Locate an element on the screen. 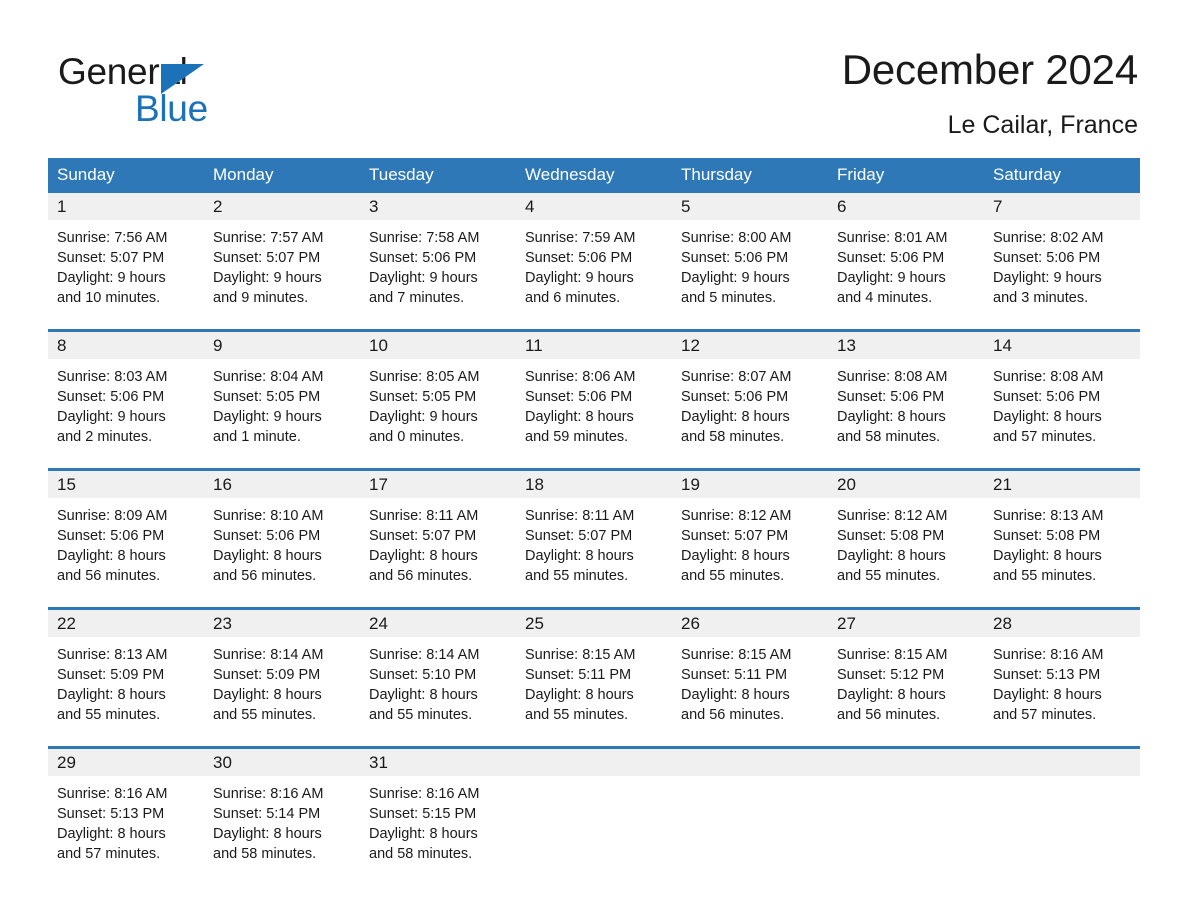 The width and height of the screenshot is (1188, 918). daylight-duration-line2: and 56 minutes. is located at coordinates (265, 576).